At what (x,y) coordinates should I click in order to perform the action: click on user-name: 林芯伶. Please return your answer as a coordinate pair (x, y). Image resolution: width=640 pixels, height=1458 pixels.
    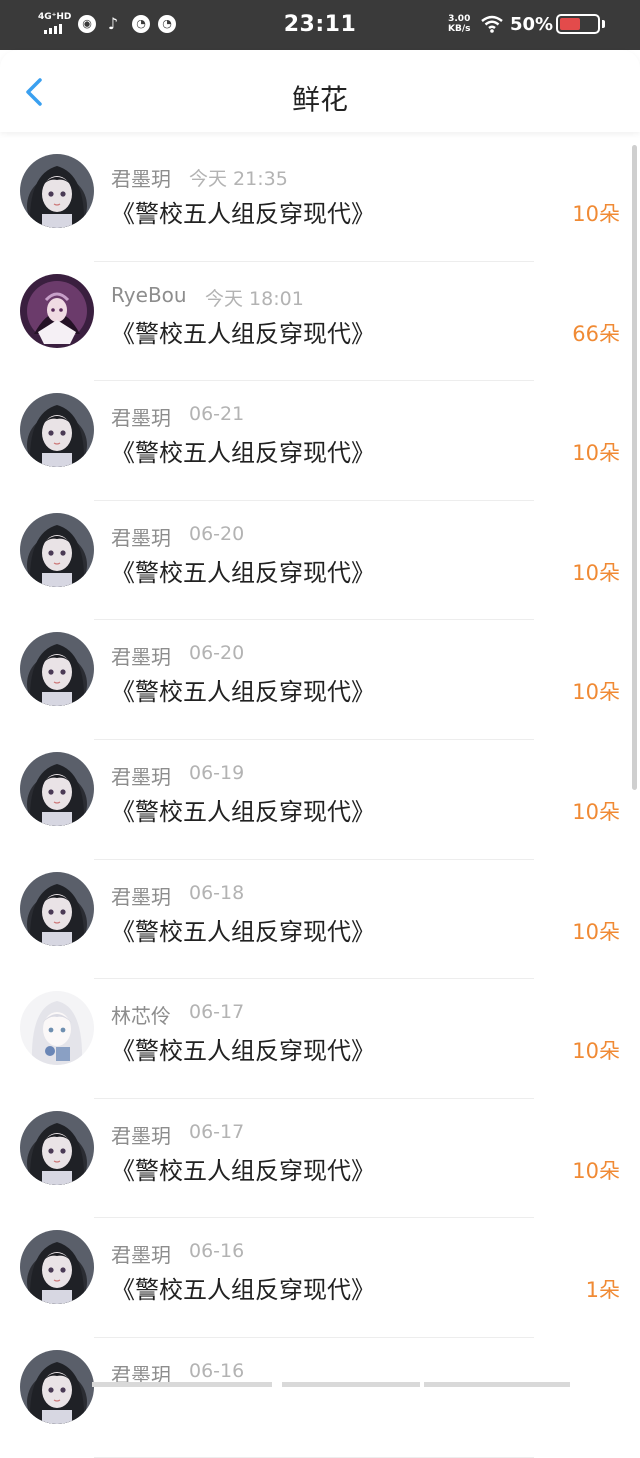
    Looking at the image, I should click on (141, 1014).